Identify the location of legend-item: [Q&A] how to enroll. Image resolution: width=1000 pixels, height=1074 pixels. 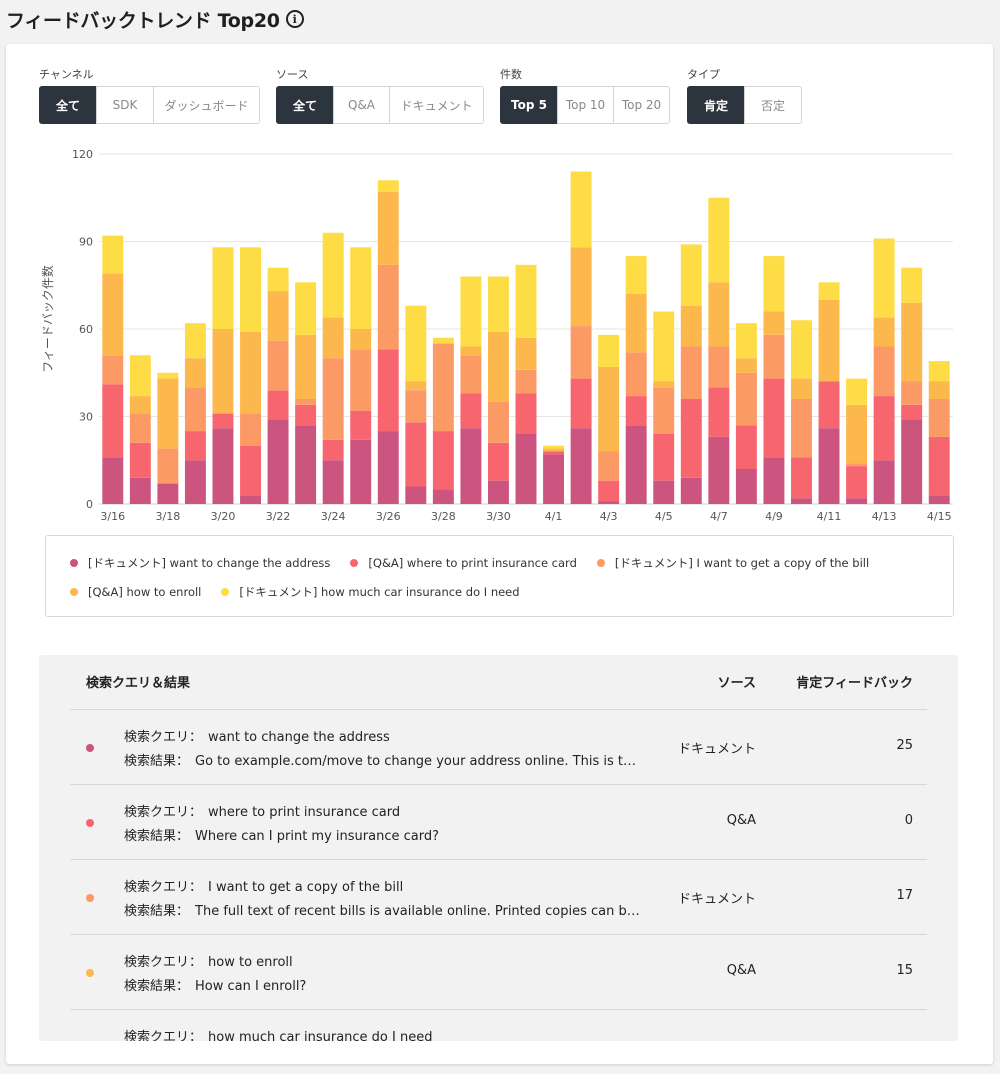
(135, 591).